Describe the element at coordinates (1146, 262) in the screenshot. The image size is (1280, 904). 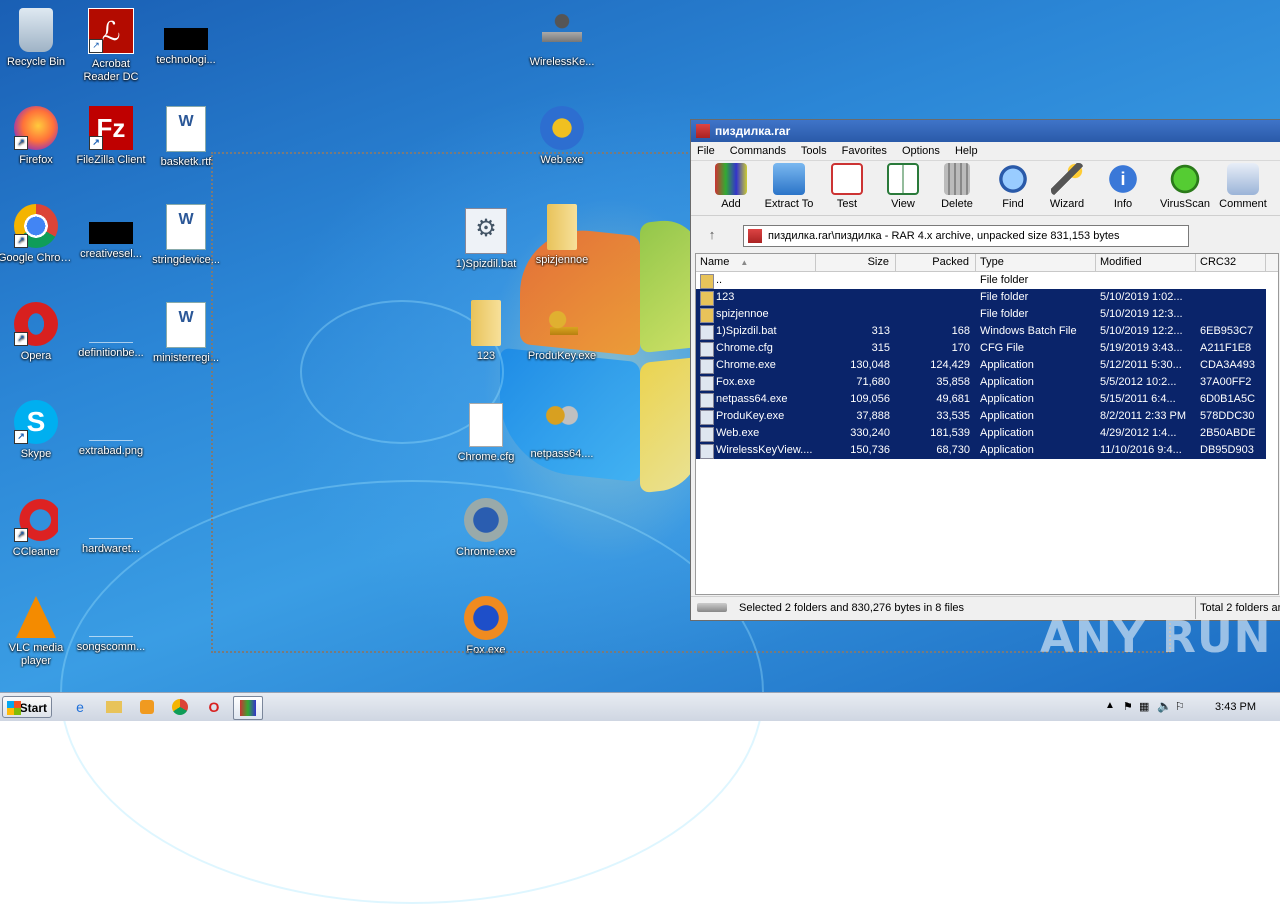
I see `column-modified: Modified` at that location.